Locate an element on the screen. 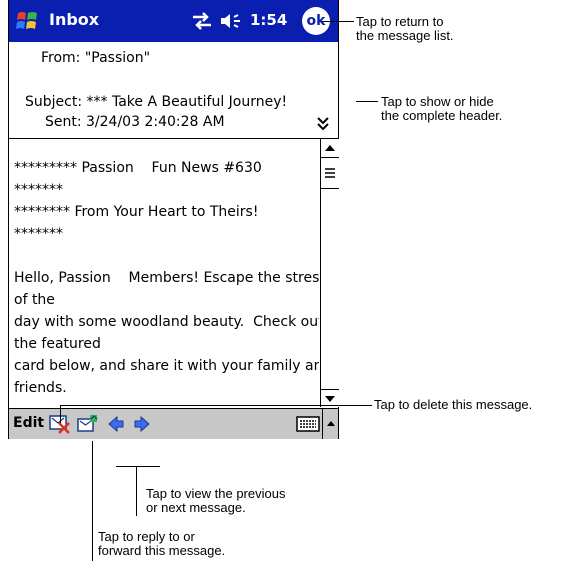  scroll-up-button is located at coordinates (330, 148).